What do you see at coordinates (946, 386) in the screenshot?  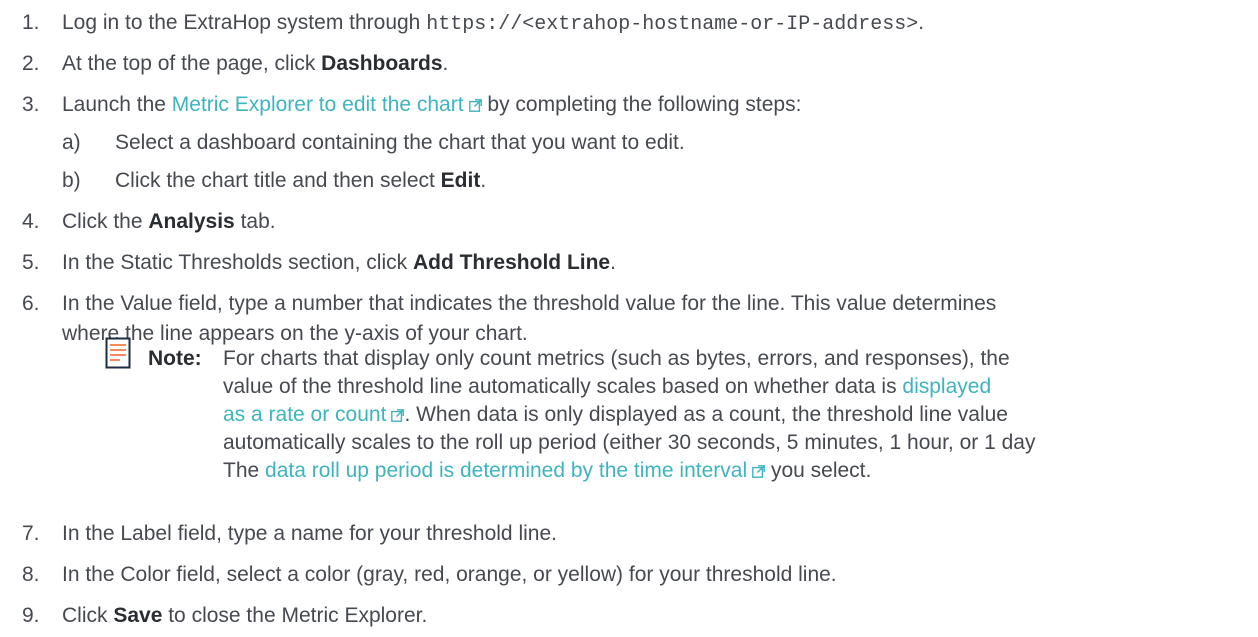 I see `displayed-link: displayed` at bounding box center [946, 386].